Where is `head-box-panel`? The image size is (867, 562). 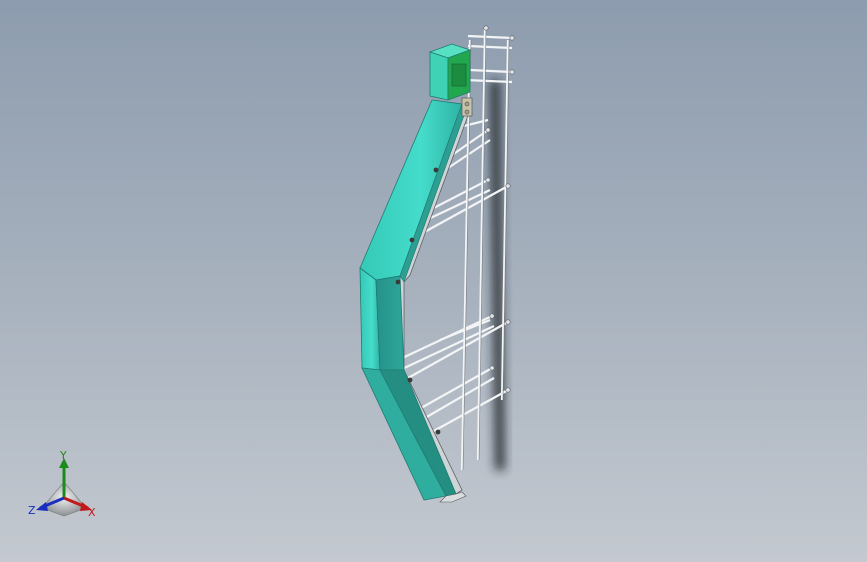 head-box-panel is located at coordinates (459, 75).